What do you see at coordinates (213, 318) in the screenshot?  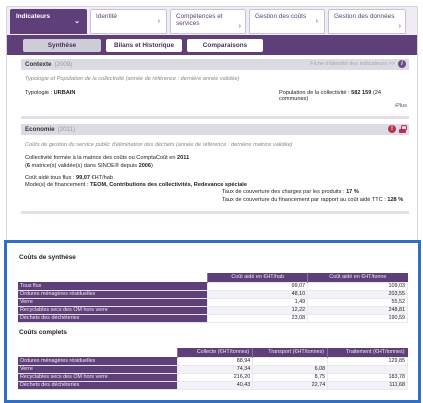 I see `table-row: Déchets des déchèteries 23,08 190,59` at bounding box center [213, 318].